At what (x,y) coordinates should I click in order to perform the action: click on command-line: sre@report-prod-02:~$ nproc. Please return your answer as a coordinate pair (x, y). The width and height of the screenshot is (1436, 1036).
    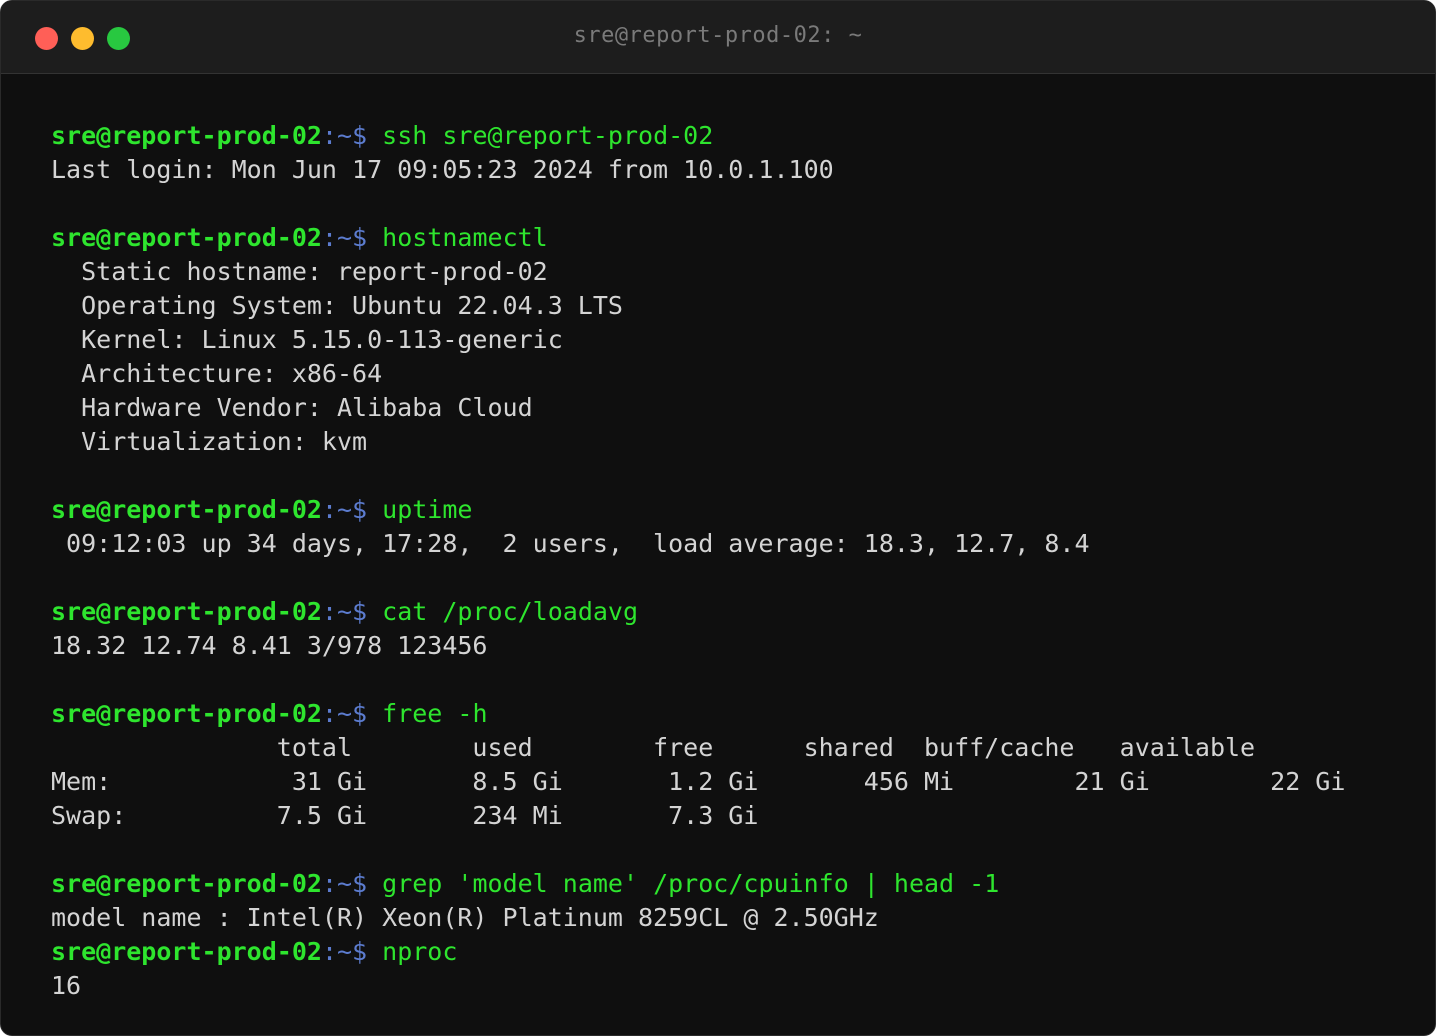
    Looking at the image, I should click on (743, 952).